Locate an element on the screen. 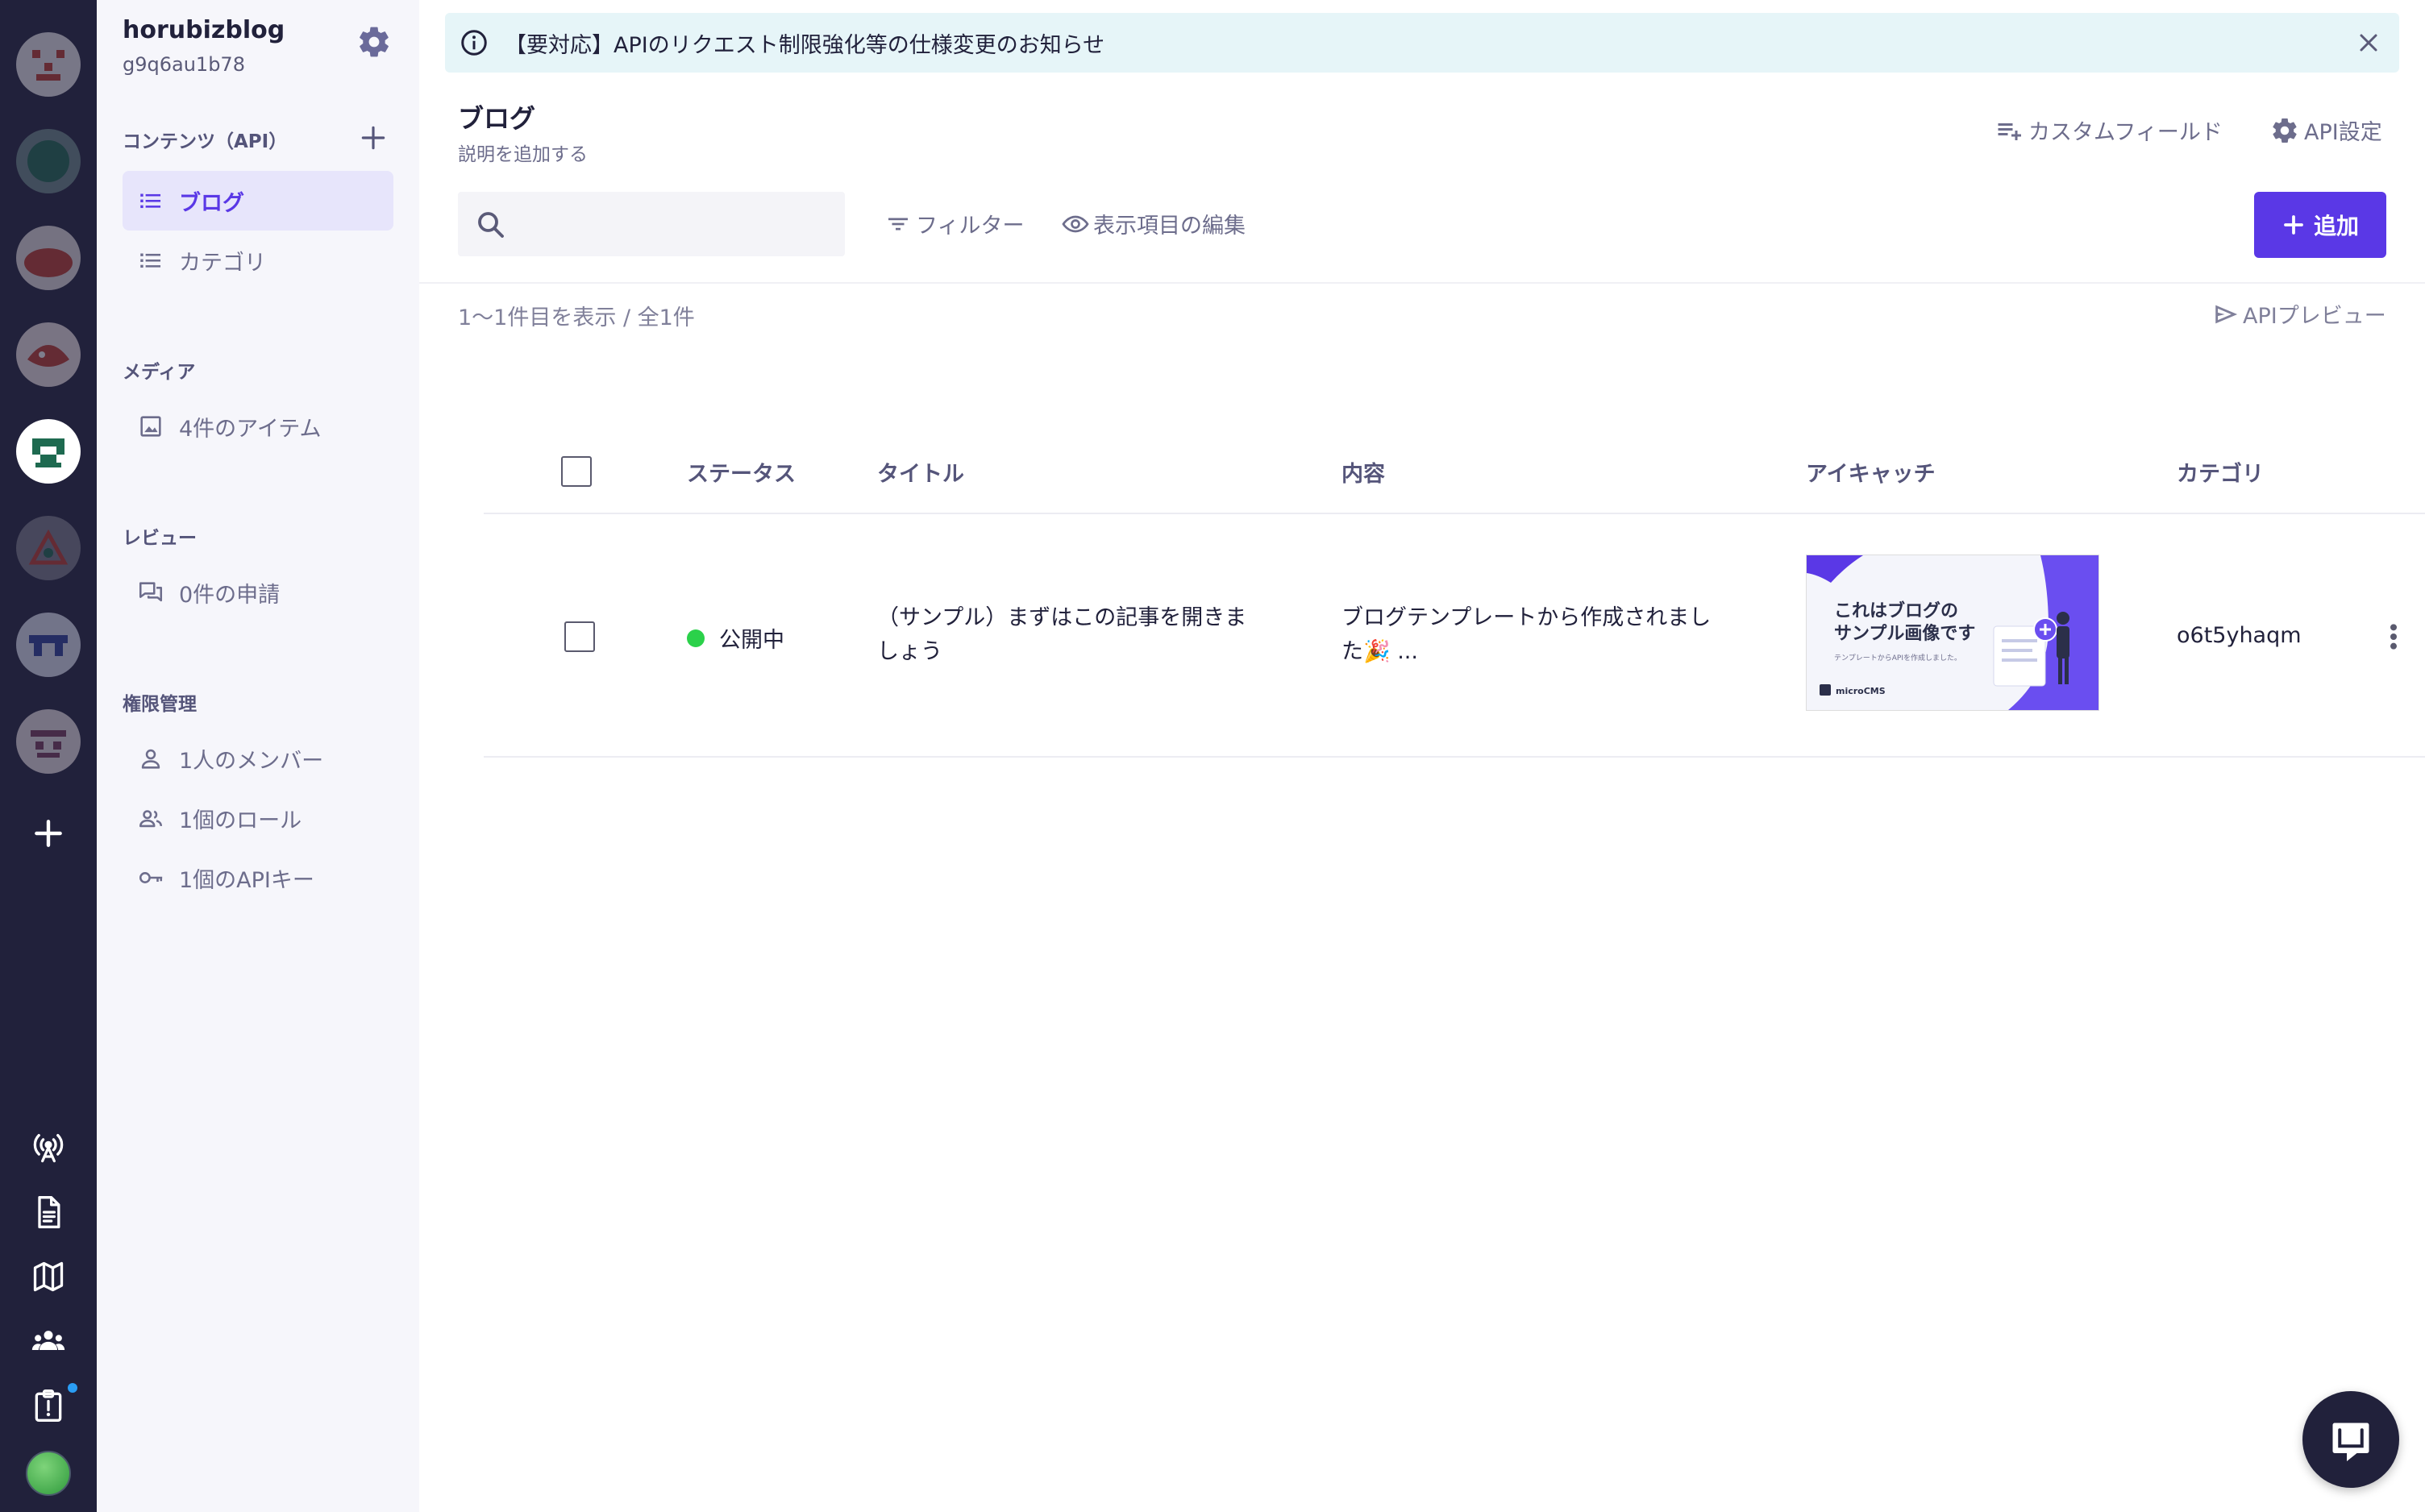 The image size is (2425, 1512). sidebar-item-label: 4件のアイテム is located at coordinates (250, 429).